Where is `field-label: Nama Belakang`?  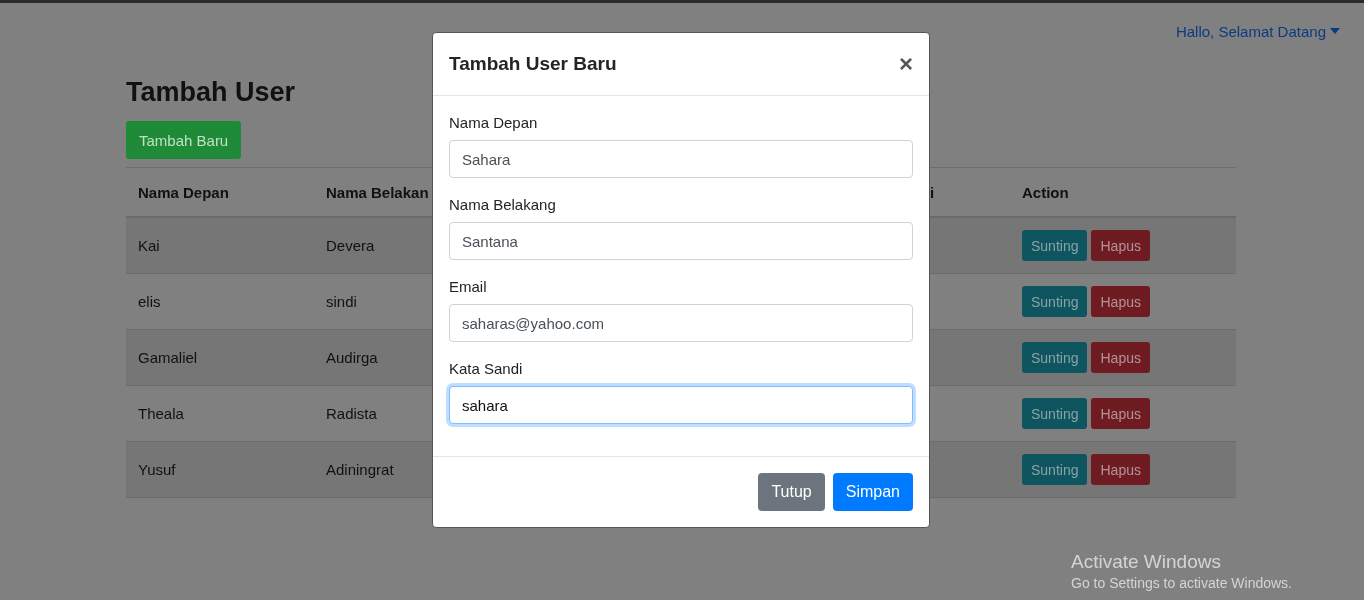
field-label: Nama Belakang is located at coordinates (503, 204).